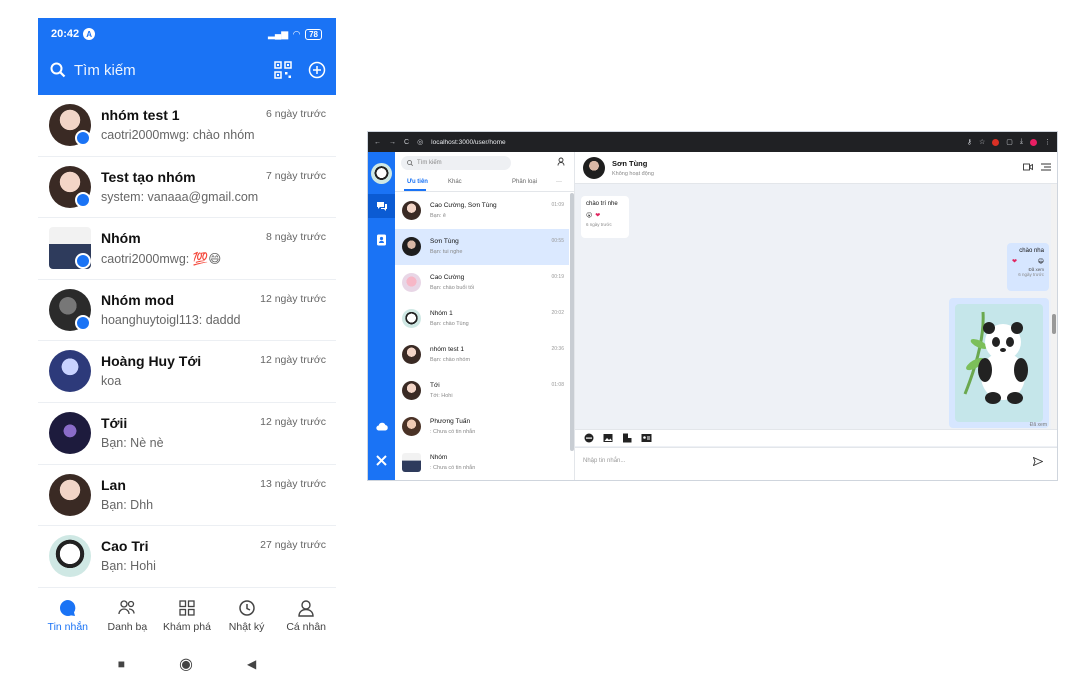  Describe the element at coordinates (187, 556) in the screenshot. I see `conversation-item: Cao Tri Bạn: Hohi 27 ngày trước` at that location.